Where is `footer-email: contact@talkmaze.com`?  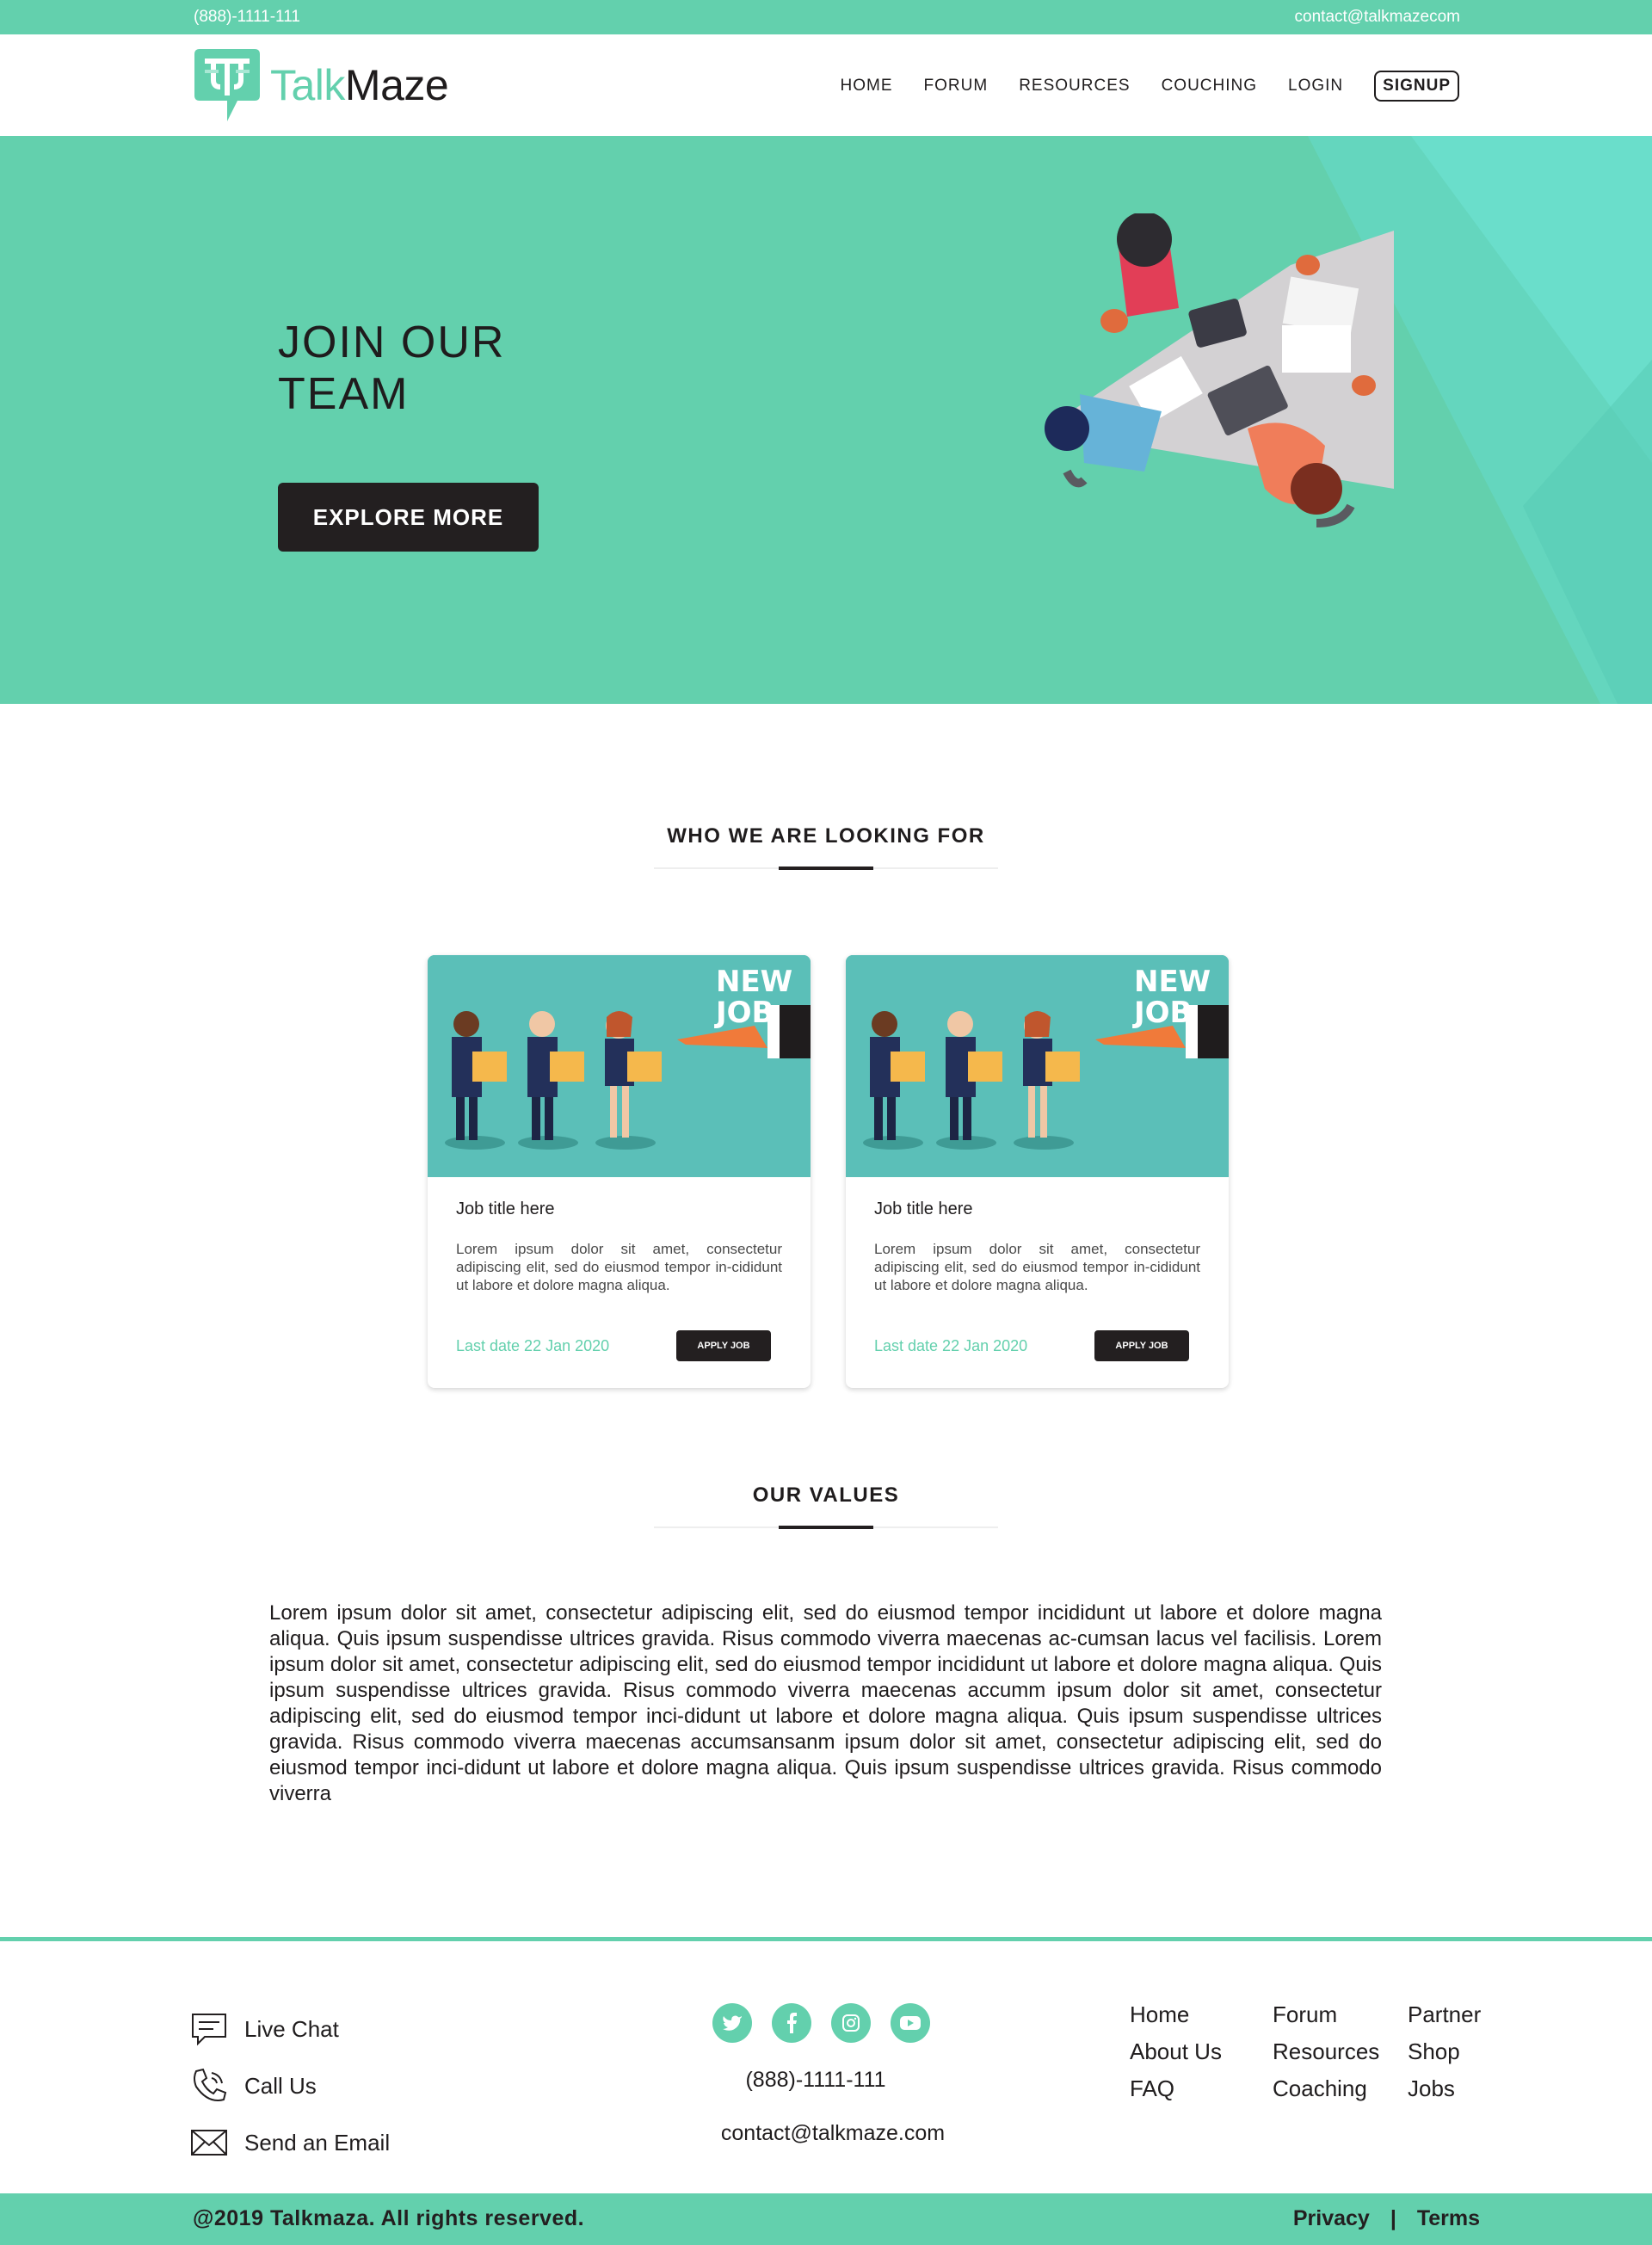
footer-email: contact@talkmaze.com is located at coordinates (826, 2133).